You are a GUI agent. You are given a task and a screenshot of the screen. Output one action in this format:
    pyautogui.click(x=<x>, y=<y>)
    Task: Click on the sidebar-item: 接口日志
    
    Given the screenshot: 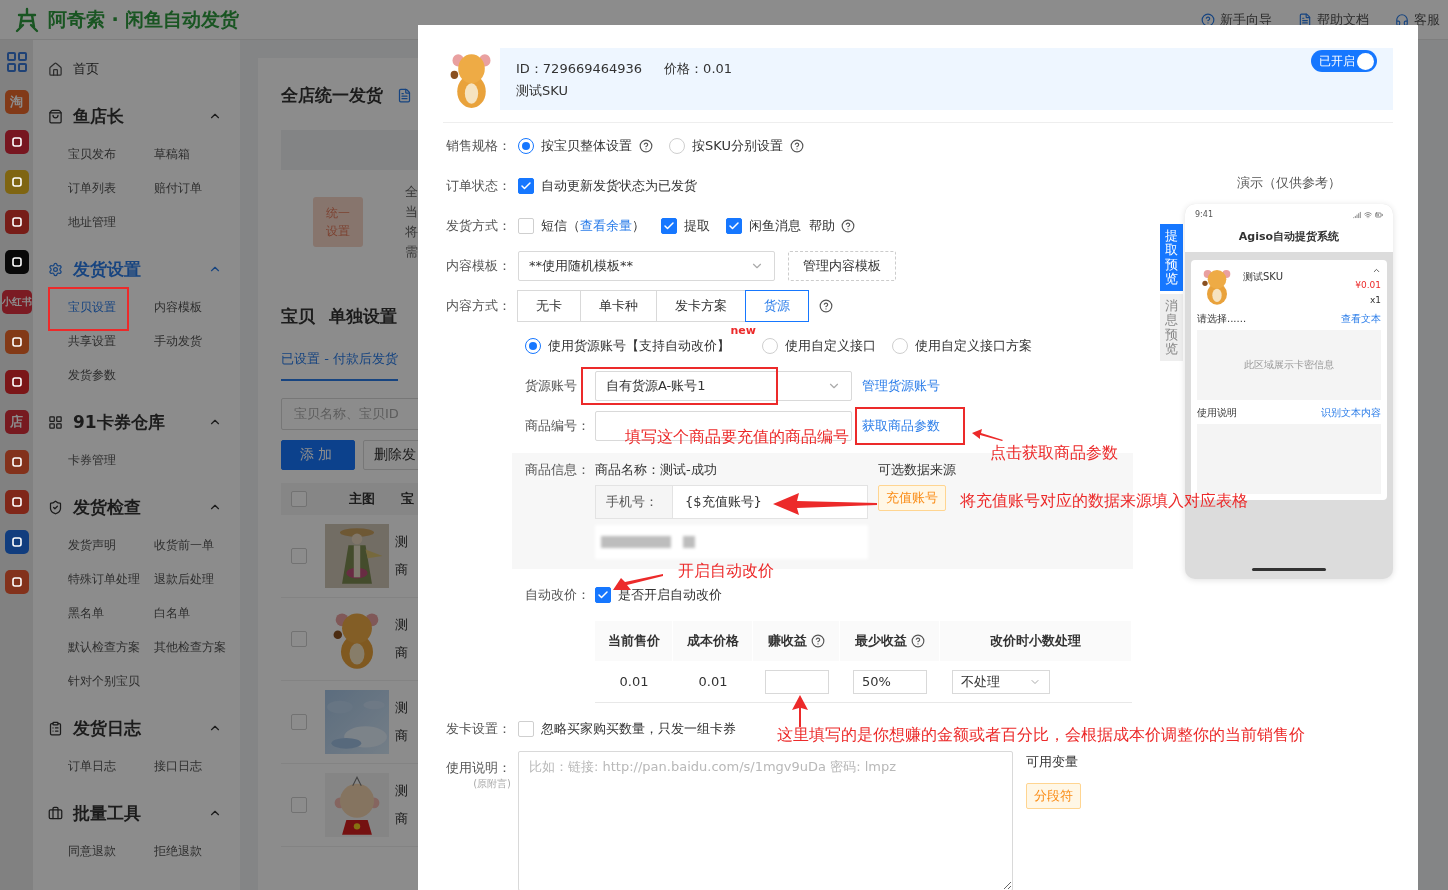 What is the action you would take?
    pyautogui.click(x=178, y=766)
    